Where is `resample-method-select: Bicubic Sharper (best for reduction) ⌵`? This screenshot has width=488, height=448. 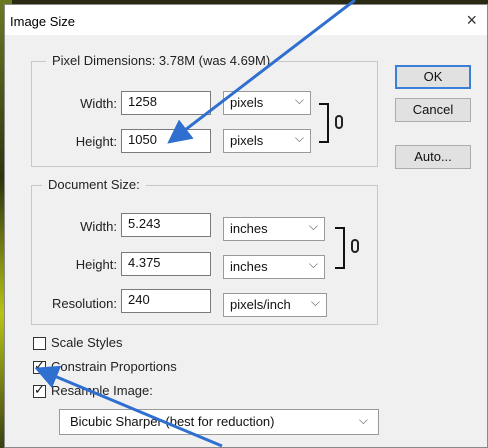 resample-method-select: Bicubic Sharper (best for reduction) ⌵ is located at coordinates (219, 422).